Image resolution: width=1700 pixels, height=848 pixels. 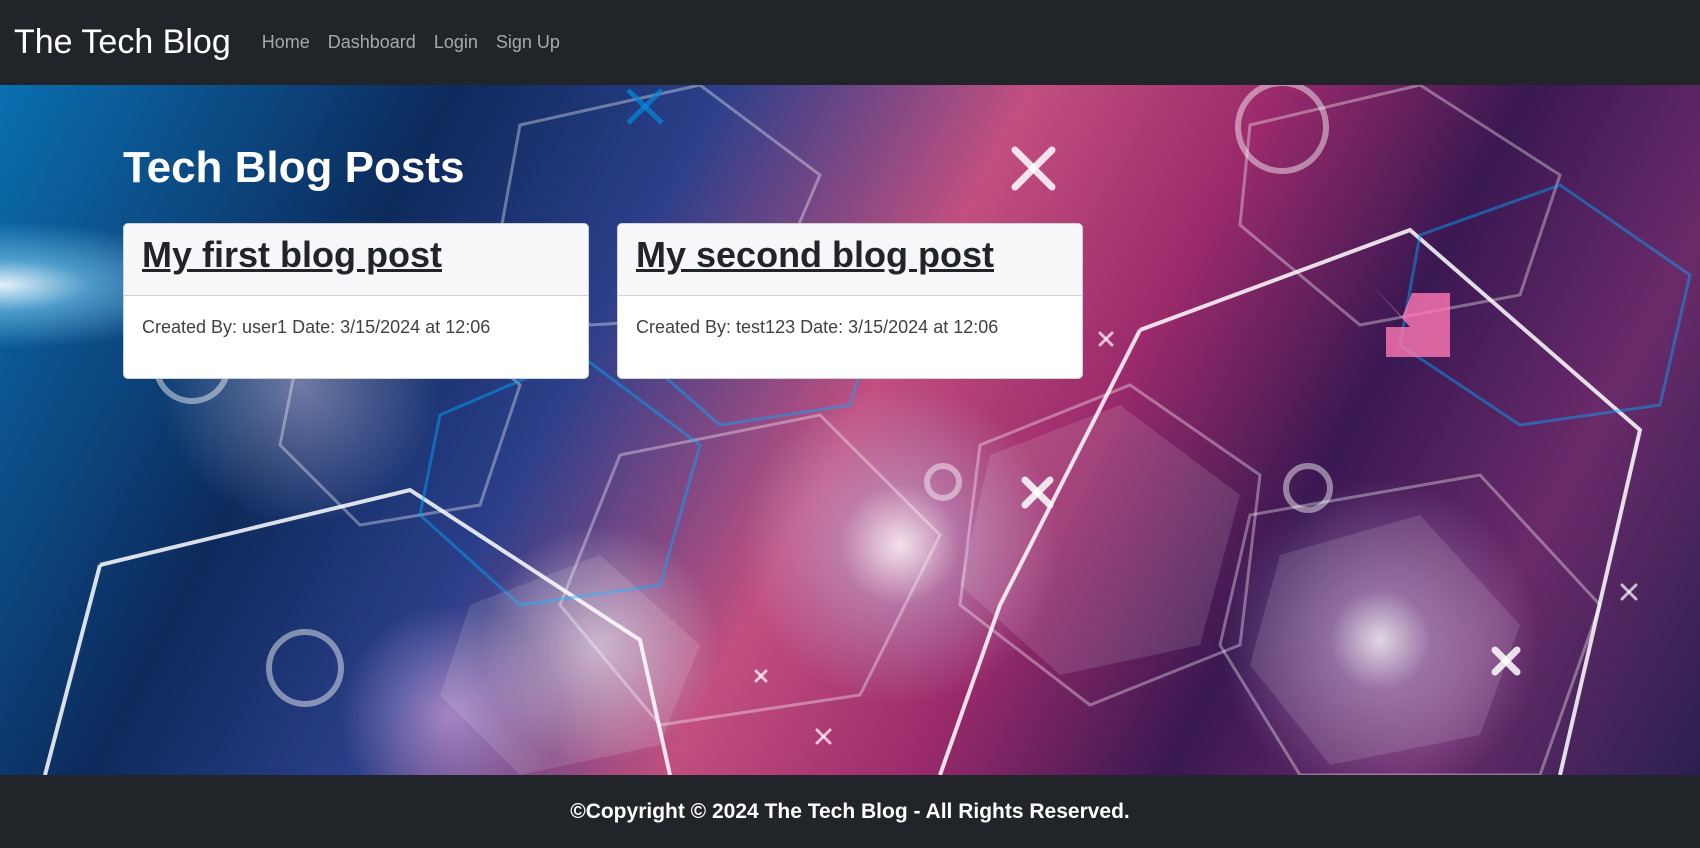 I want to click on page-title: Tech Blog Posts, so click(x=294, y=167).